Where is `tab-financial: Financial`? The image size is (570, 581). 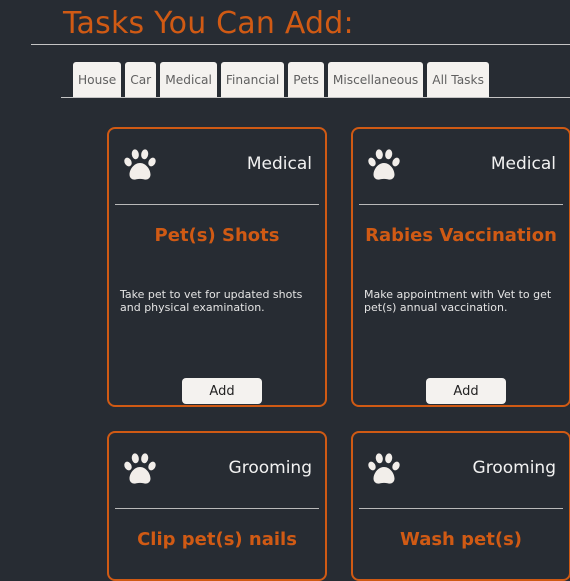 tab-financial: Financial is located at coordinates (252, 79).